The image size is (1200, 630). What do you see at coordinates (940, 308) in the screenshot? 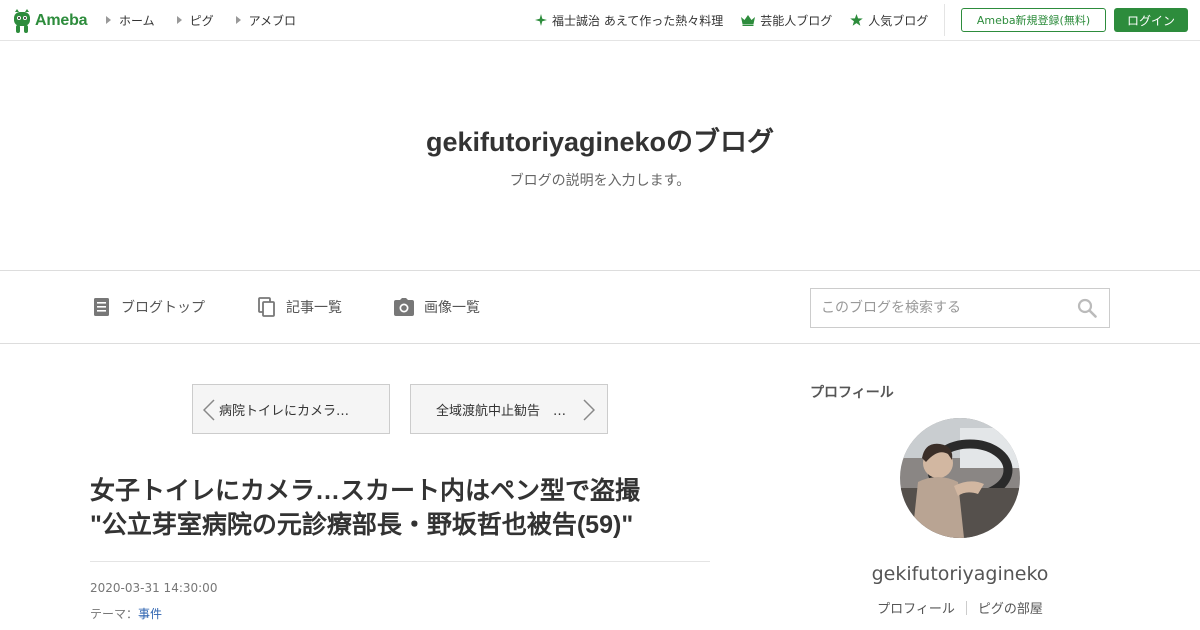
I see `blog-search-input` at bounding box center [940, 308].